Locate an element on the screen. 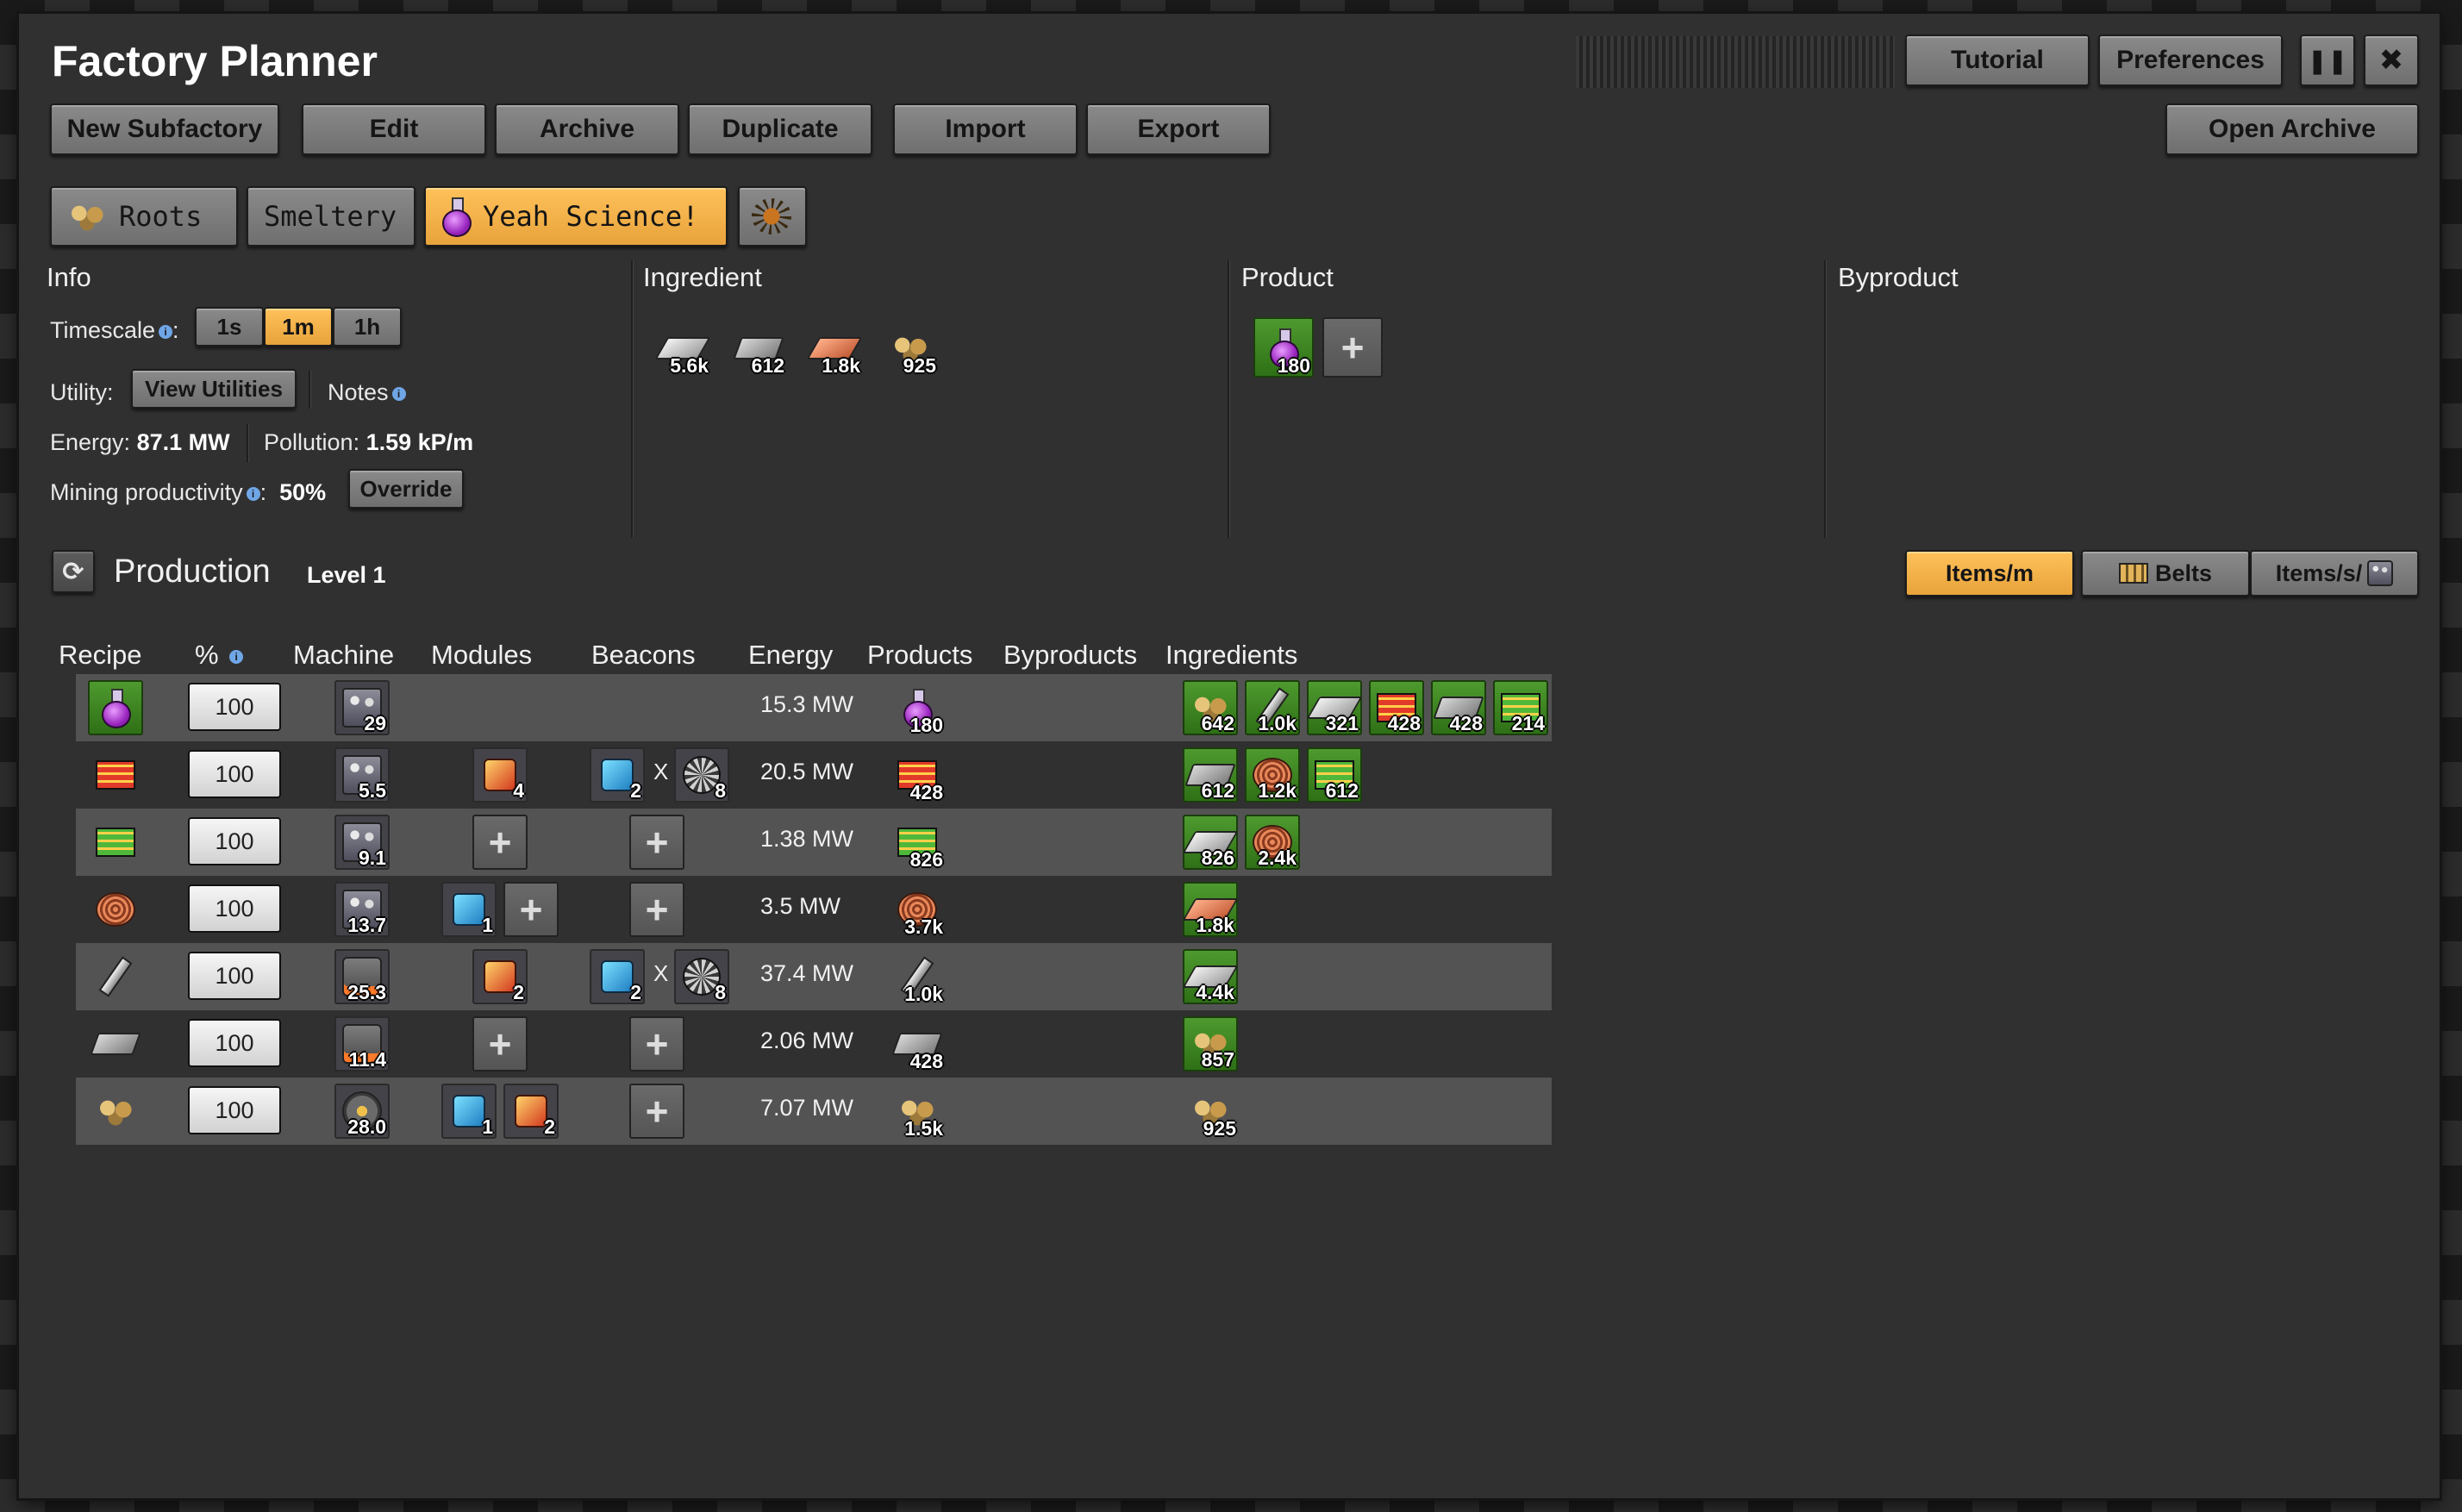  spidertron-icon is located at coordinates (771, 216).